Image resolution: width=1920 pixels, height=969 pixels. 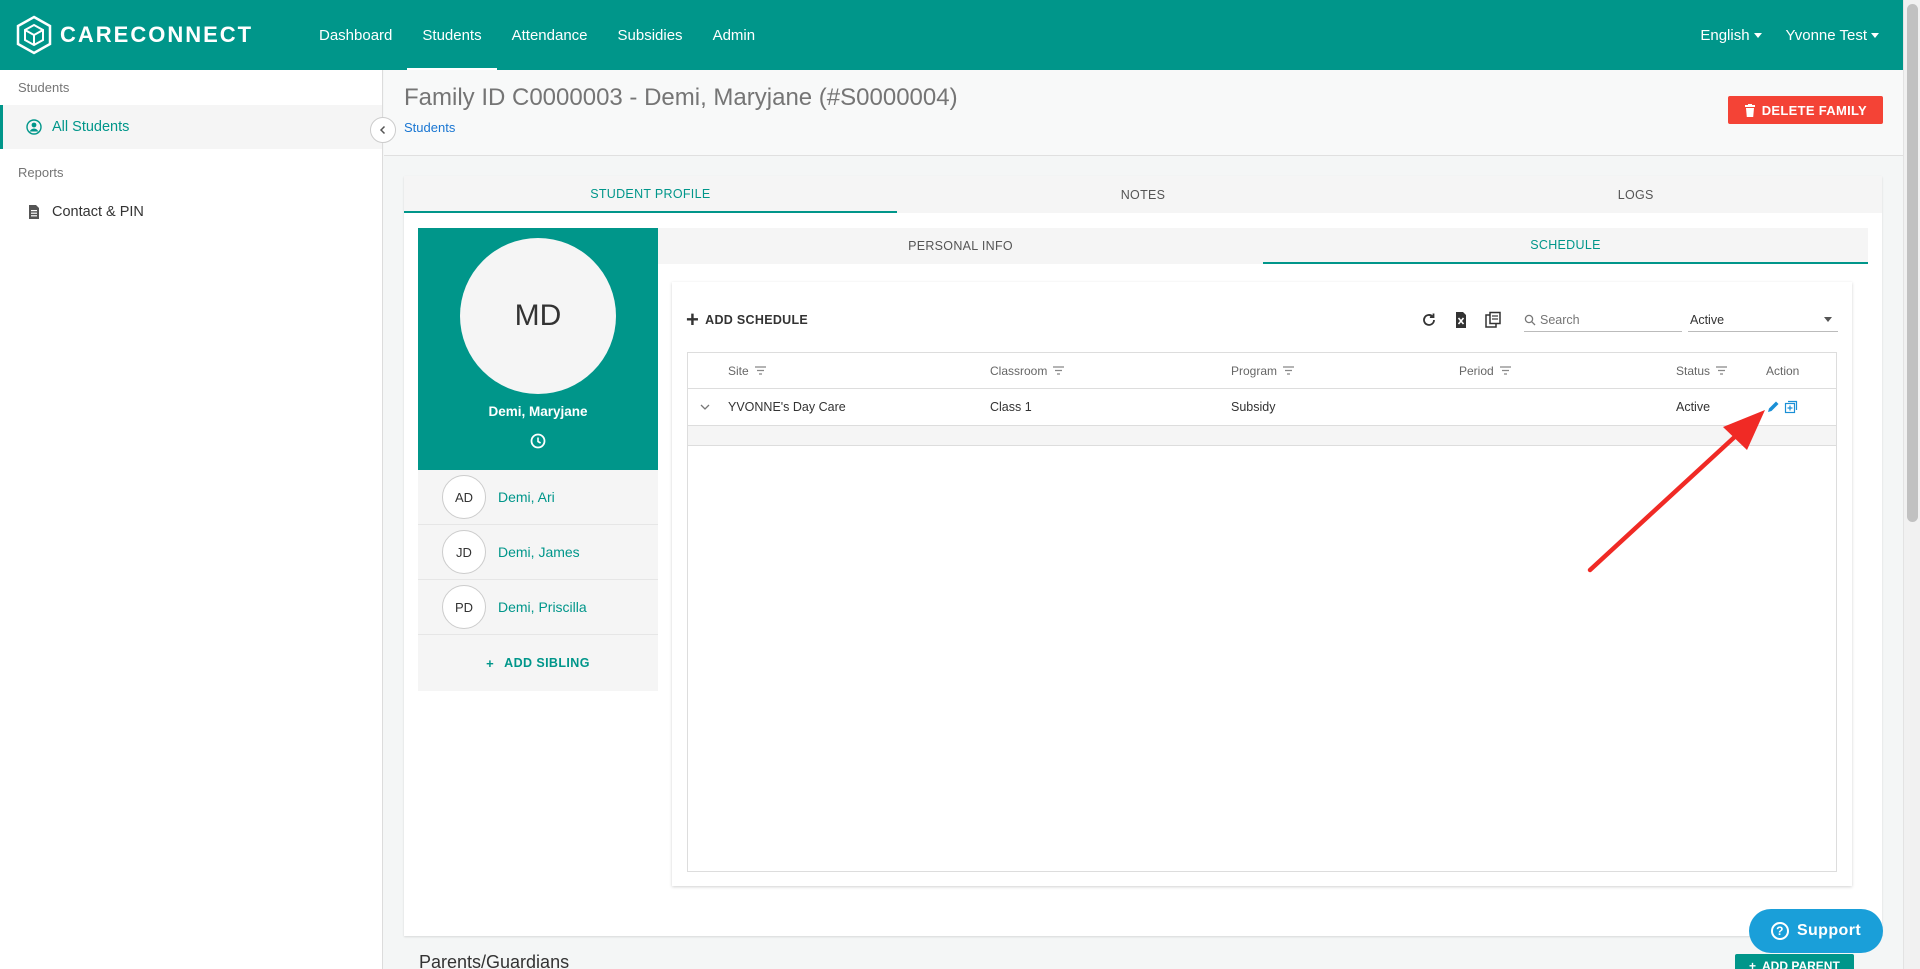 I want to click on careconnect-logo-icon, so click(x=34, y=35).